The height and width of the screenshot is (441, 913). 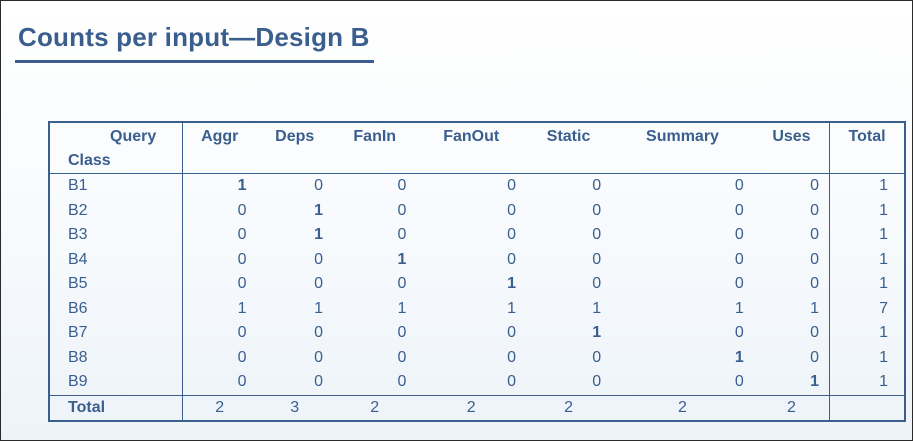 I want to click on row-label: B3, so click(x=116, y=235).